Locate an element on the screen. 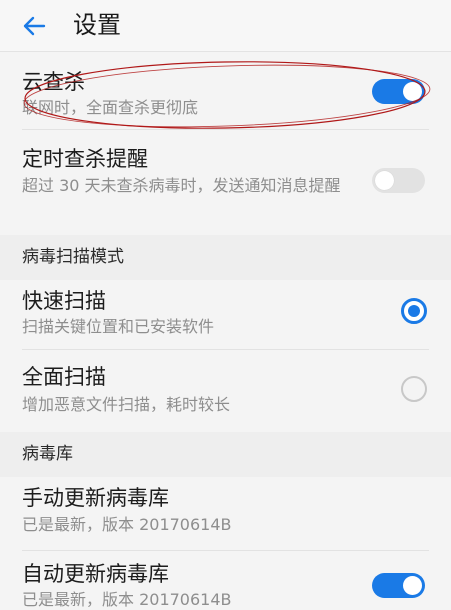  full-scan-subtitle: 增加恶意文件扫描，耗时较长 is located at coordinates (126, 404).